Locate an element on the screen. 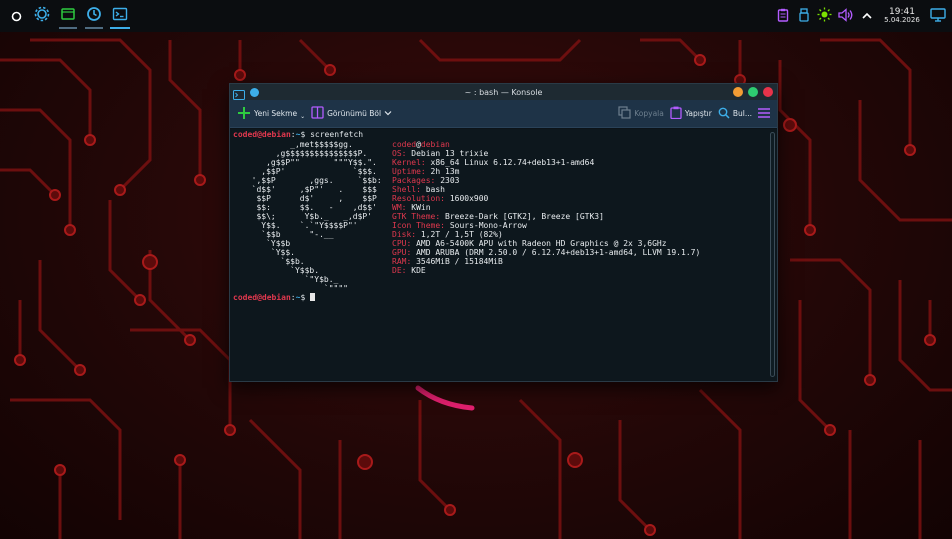 The image size is (952, 539). info-value: Breeze-Dark [GTK2], Breeze [GTK3] is located at coordinates (524, 216).